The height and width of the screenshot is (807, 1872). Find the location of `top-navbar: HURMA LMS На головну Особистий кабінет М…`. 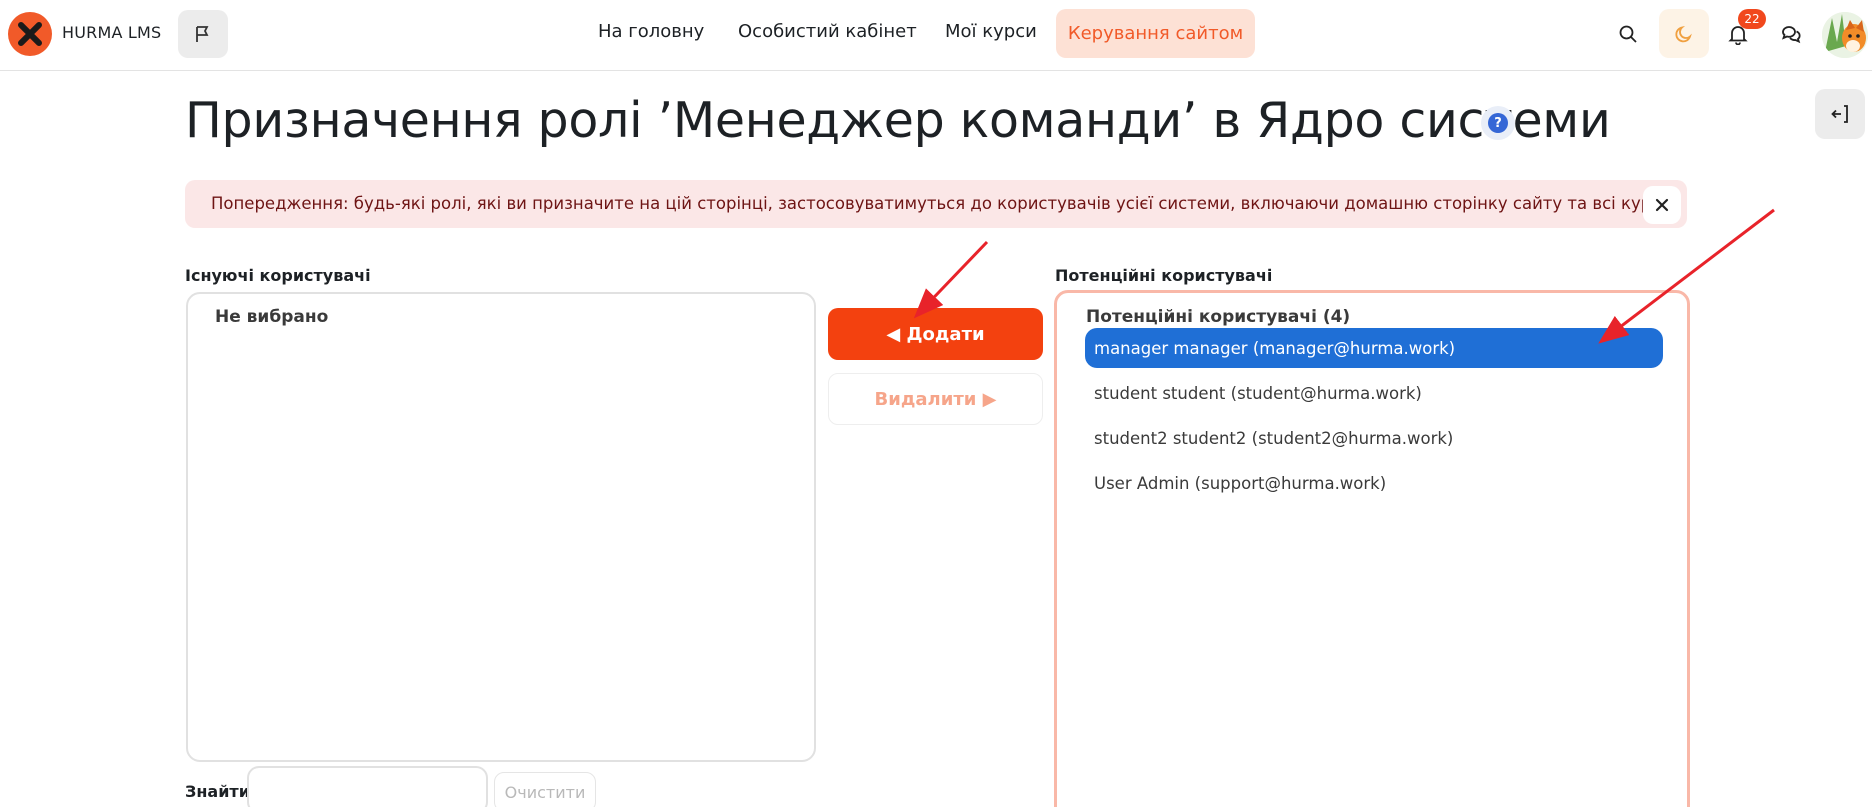

top-navbar: HURMA LMS На головну Особистий кабінет М… is located at coordinates (936, 35).